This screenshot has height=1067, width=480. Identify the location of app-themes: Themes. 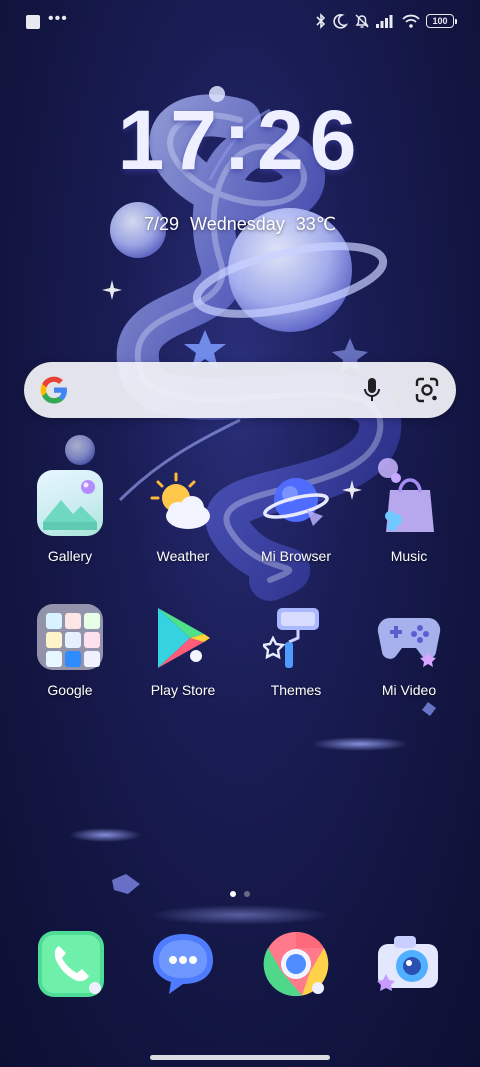
(296, 651).